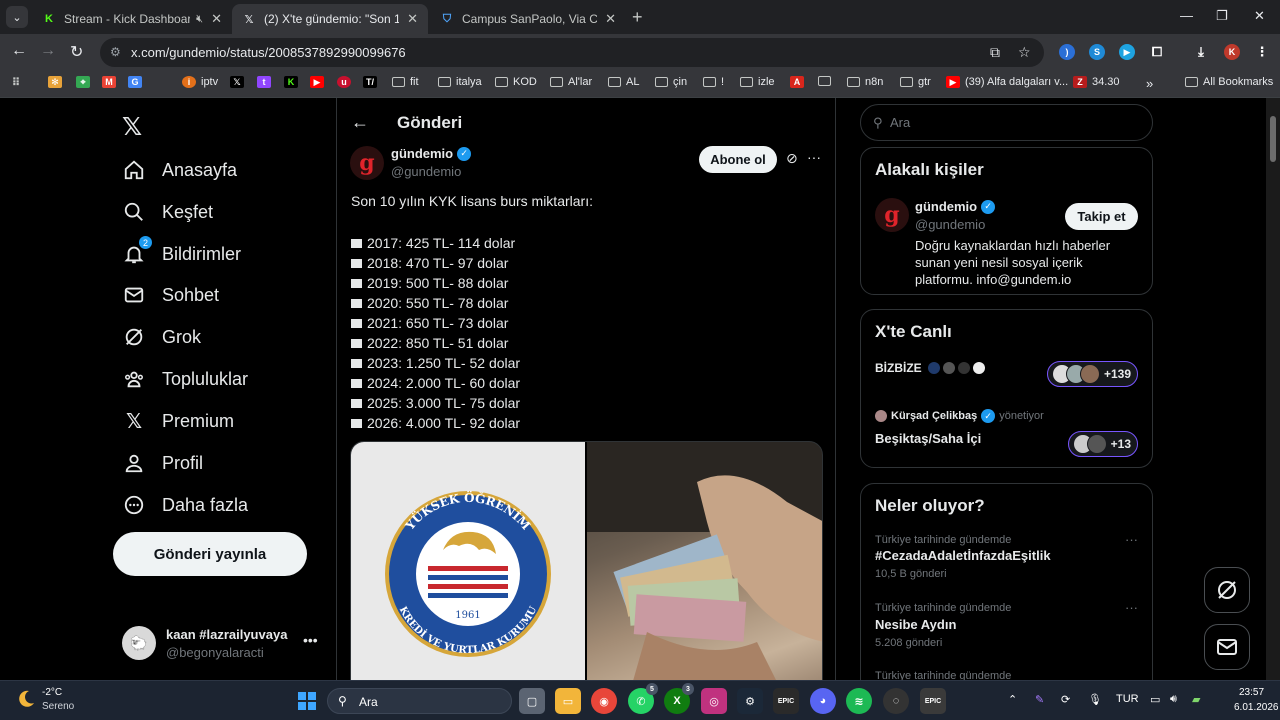  Describe the element at coordinates (637, 17) in the screenshot. I see `new-tab-button: +` at that location.